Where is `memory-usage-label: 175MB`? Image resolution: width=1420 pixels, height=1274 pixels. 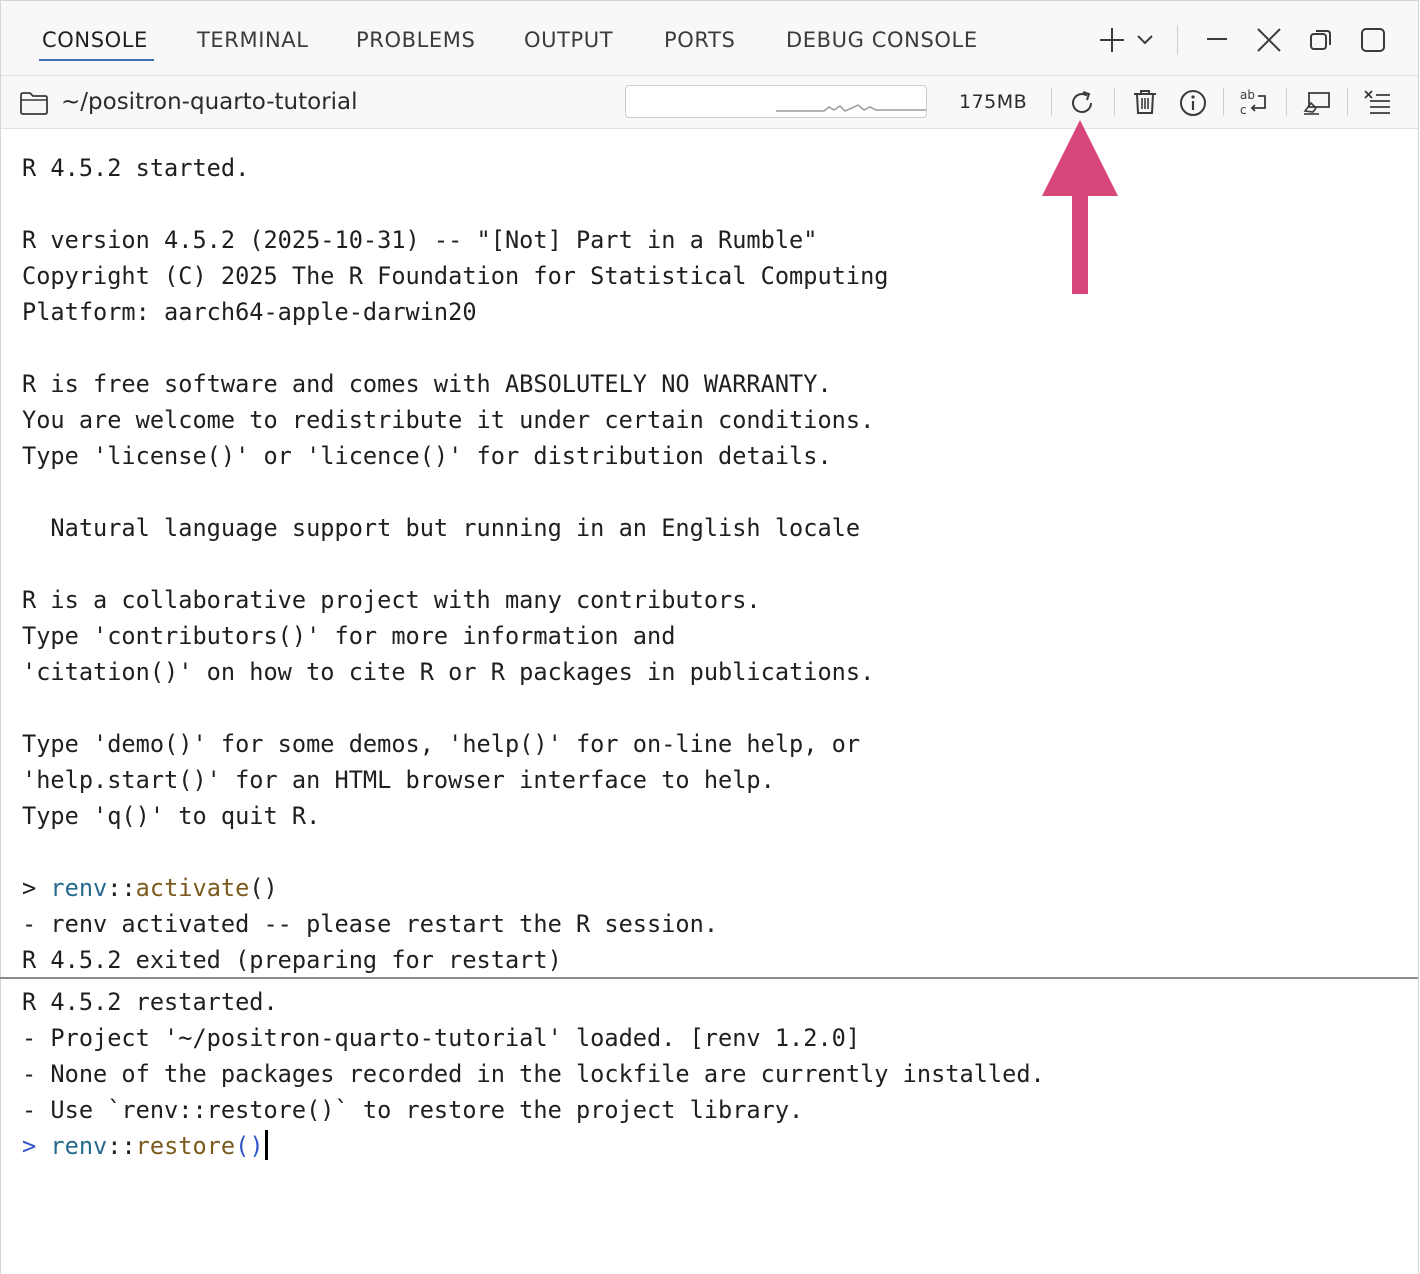 memory-usage-label: 175MB is located at coordinates (993, 102).